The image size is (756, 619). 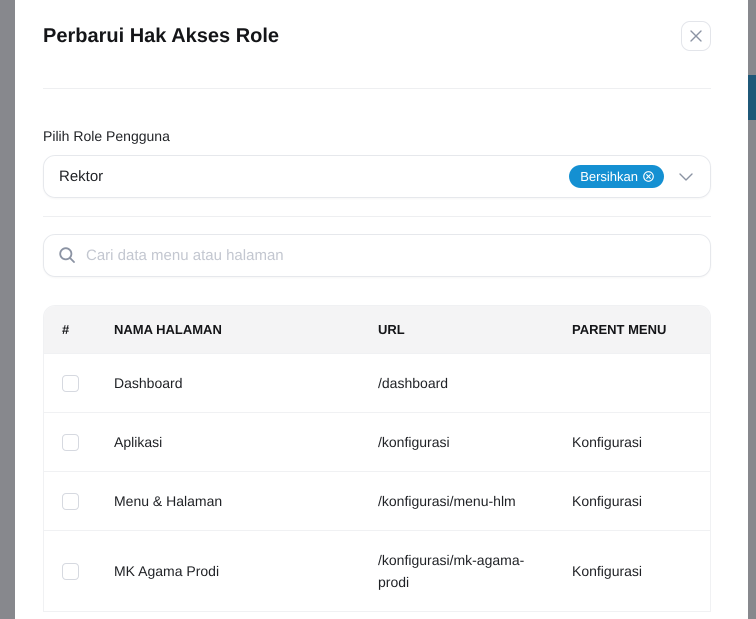 What do you see at coordinates (81, 176) in the screenshot?
I see `select-value: Rektor` at bounding box center [81, 176].